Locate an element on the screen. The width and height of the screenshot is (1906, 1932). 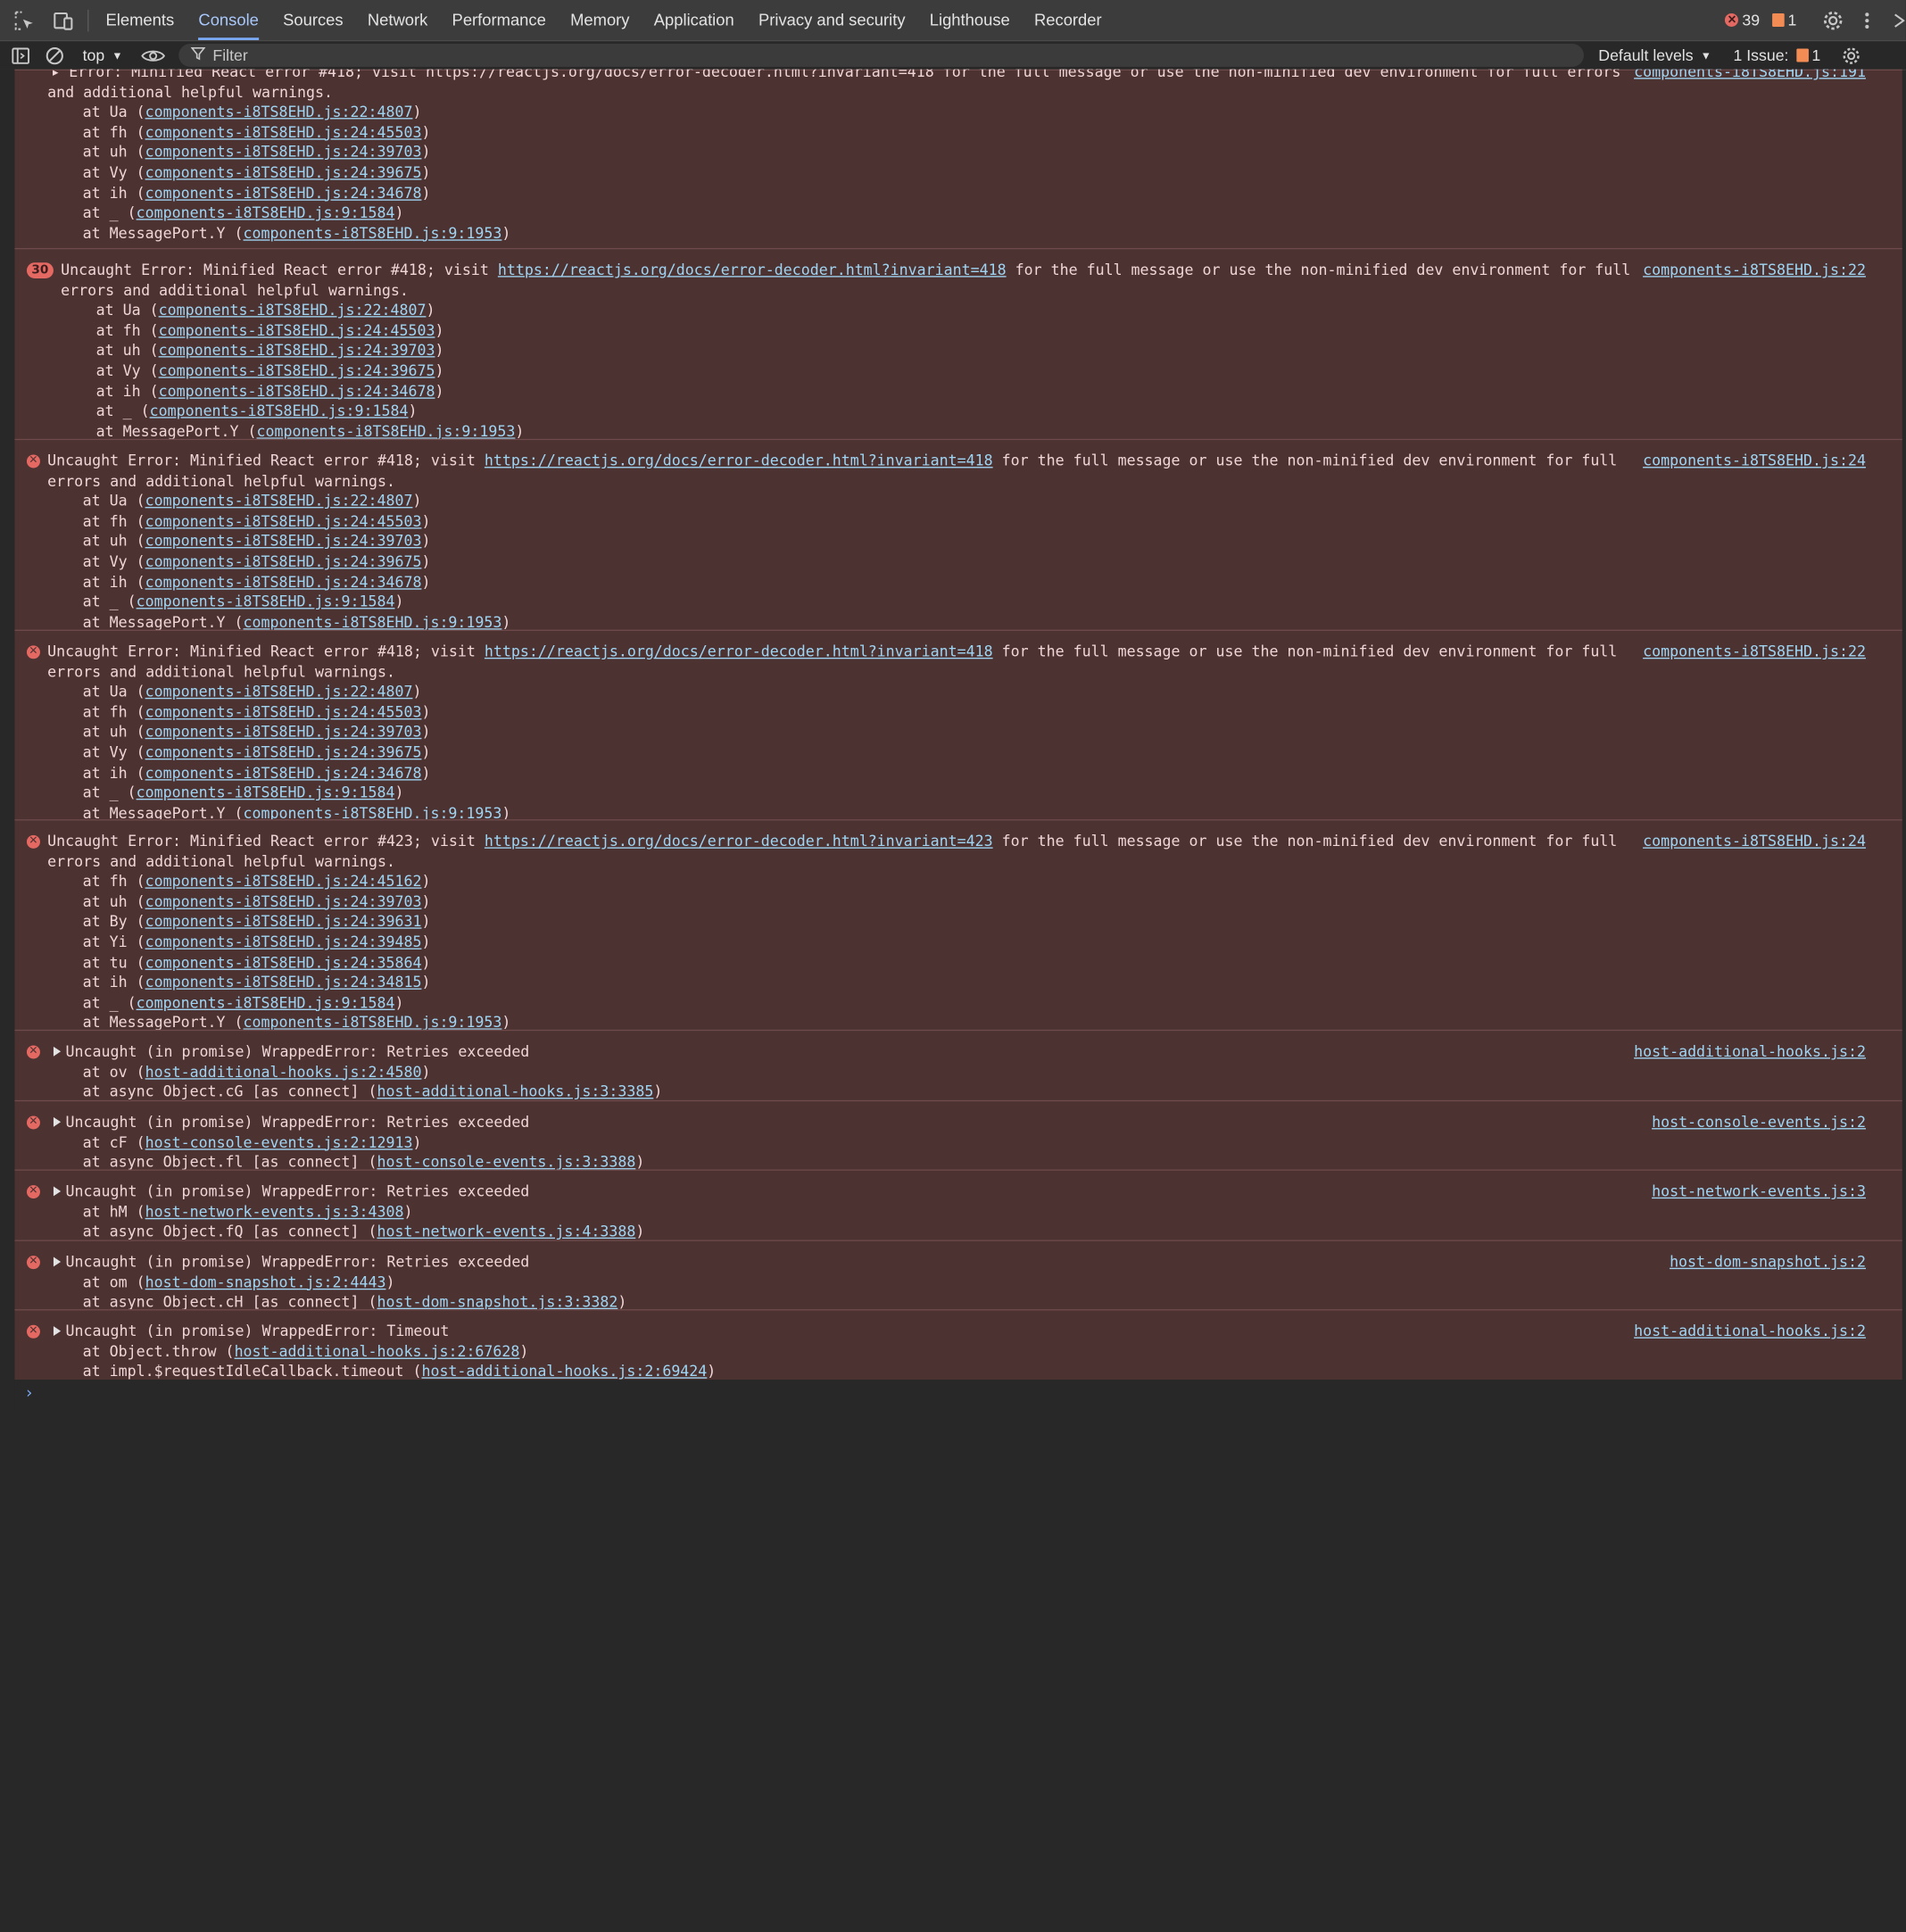
console-toolbar: top ▼ Filter Default levels ▼ 1 Issue: 1 is located at coordinates (953, 56).